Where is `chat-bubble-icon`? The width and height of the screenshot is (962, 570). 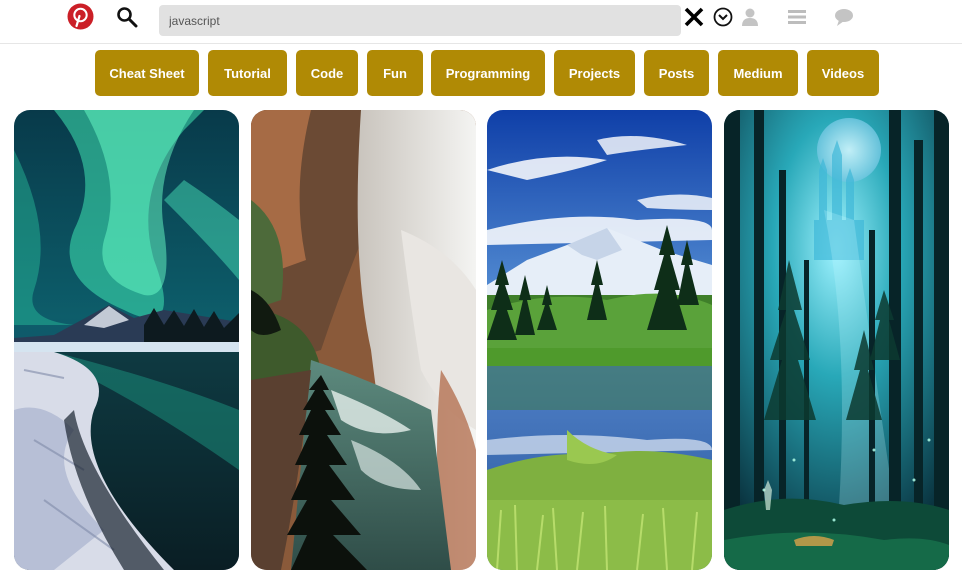 chat-bubble-icon is located at coordinates (844, 17).